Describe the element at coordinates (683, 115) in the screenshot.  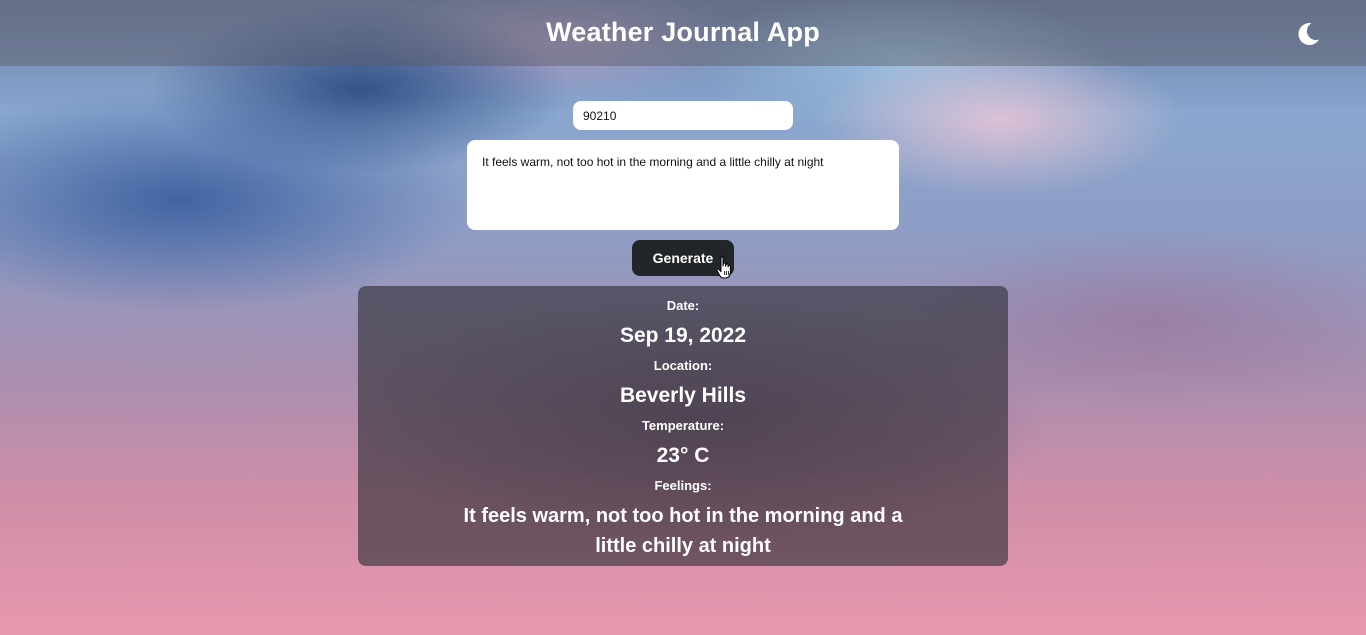
I see `zip-code-input` at that location.